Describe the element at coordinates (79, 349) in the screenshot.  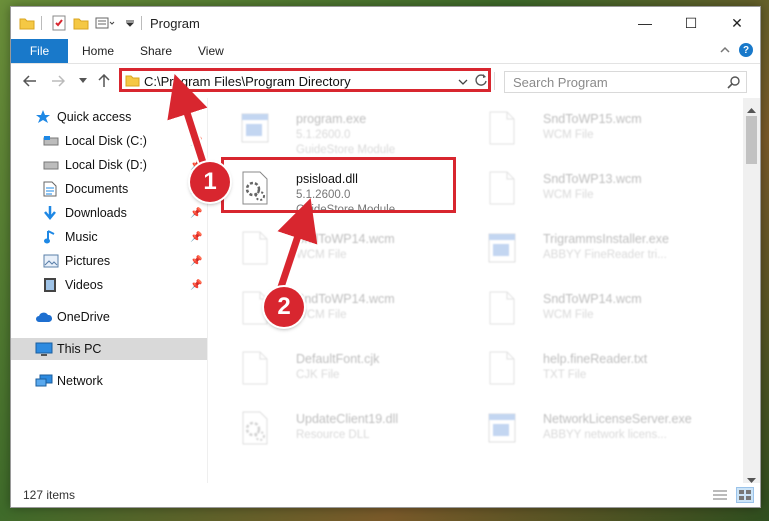
I see `sidebar-item-label: This PC` at that location.